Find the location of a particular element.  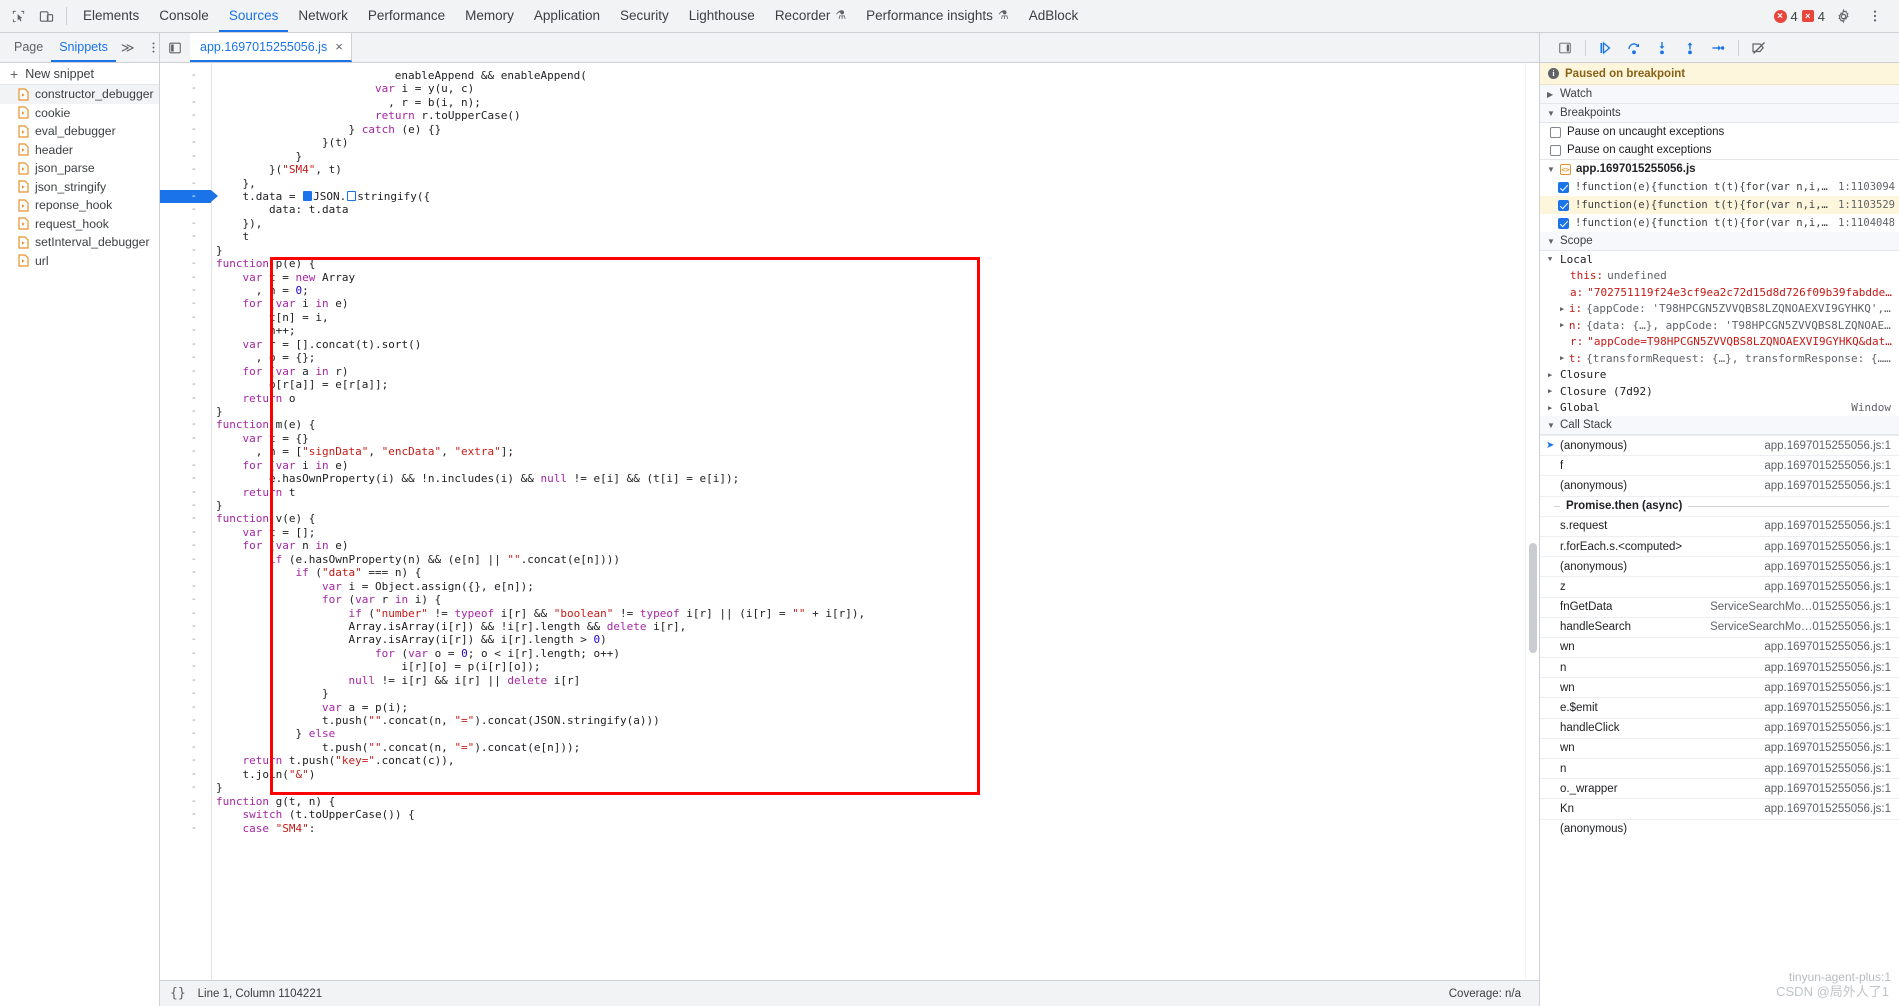

code-line: }("SM4", t) is located at coordinates (868, 169).